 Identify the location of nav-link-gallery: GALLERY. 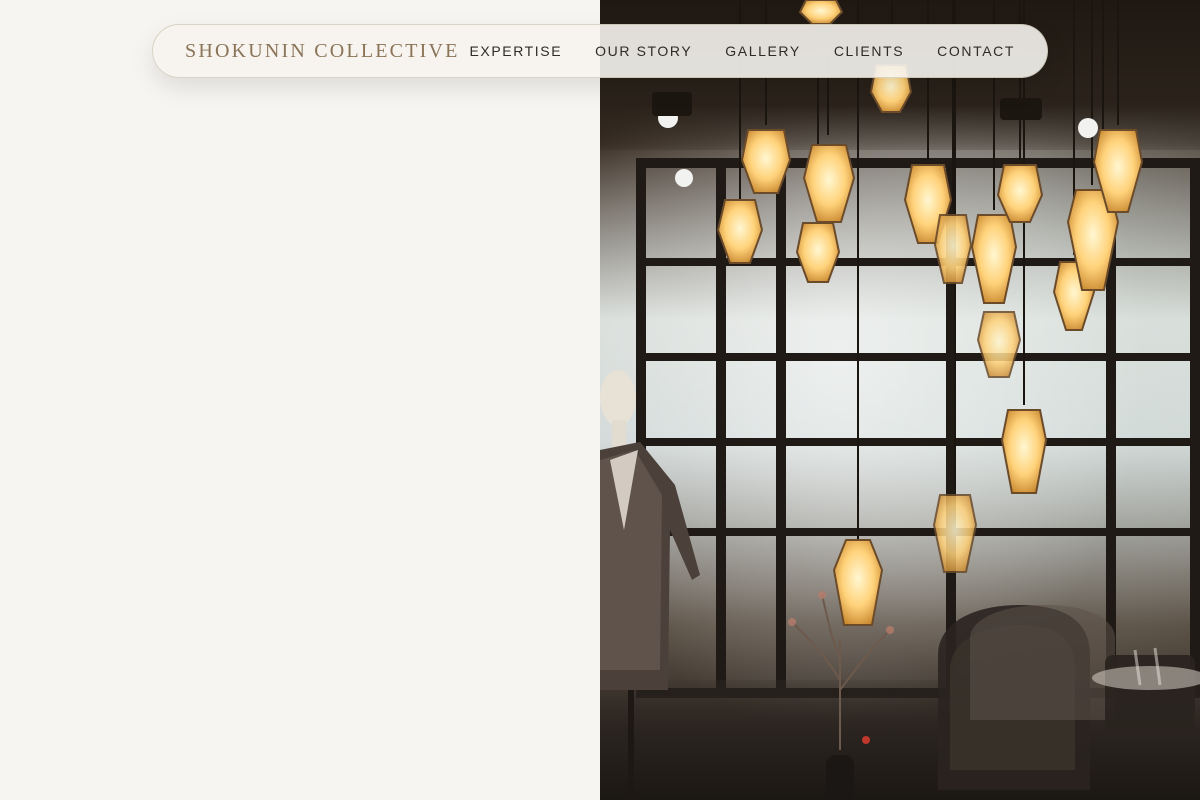
(763, 51).